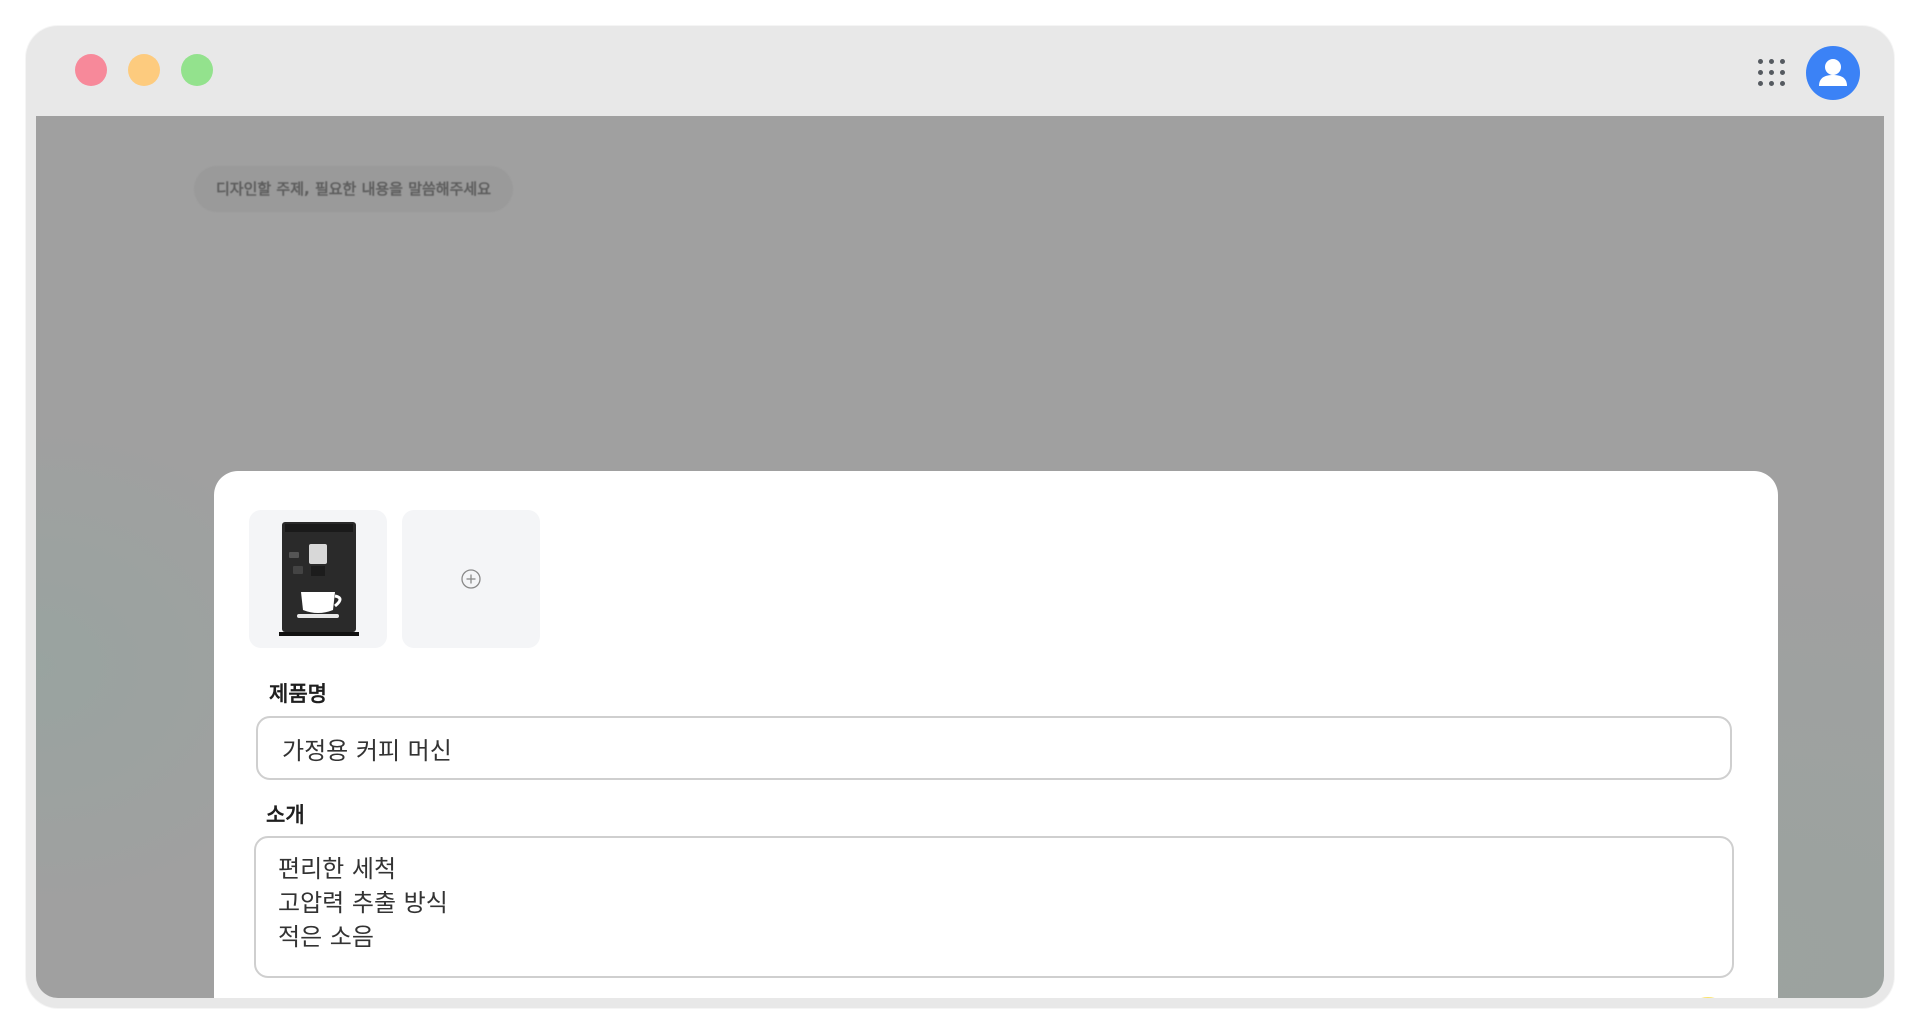 Image resolution: width=1920 pixels, height=1033 pixels. I want to click on intro-textarea: 편리한 세척 고압력 추출 방식 적은 소음, so click(994, 907).